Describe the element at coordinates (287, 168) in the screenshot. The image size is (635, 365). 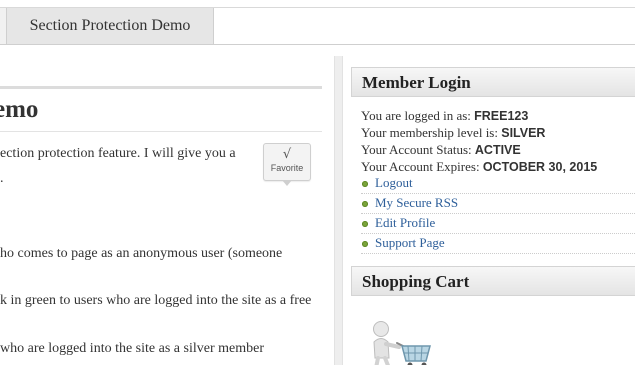
I see `favorite-label: Favorite` at that location.